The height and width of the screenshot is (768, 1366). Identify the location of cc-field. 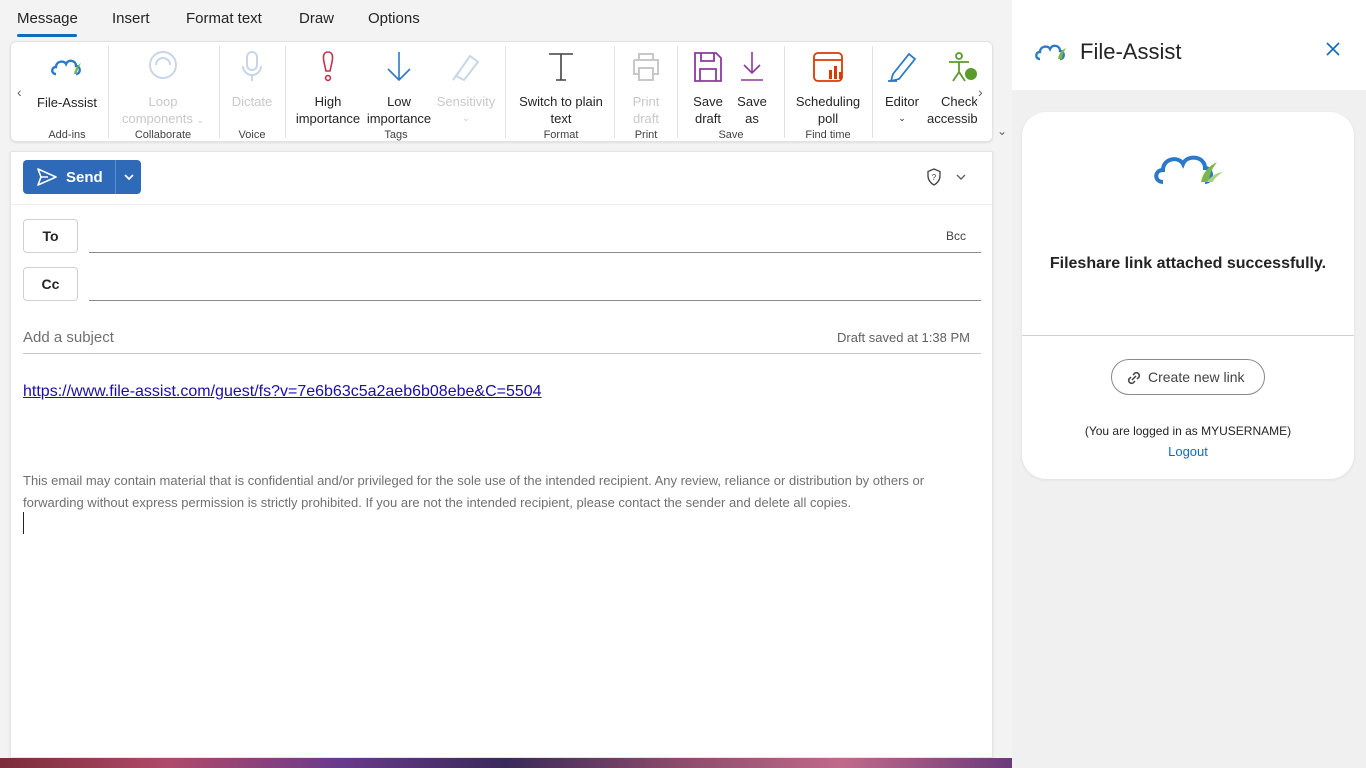
(535, 300).